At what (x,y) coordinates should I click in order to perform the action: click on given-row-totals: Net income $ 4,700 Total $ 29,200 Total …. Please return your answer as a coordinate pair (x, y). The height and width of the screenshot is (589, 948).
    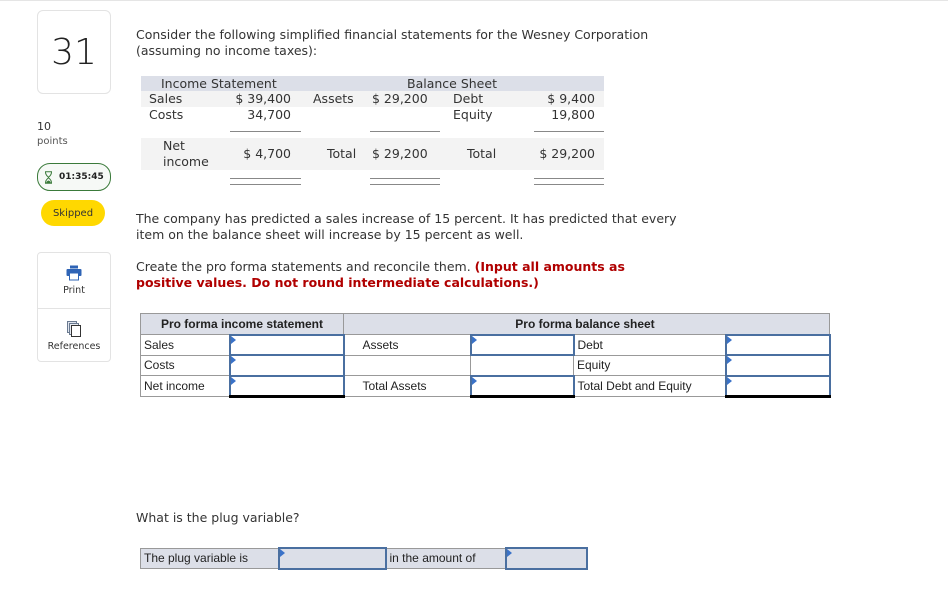
    Looking at the image, I should click on (372, 154).